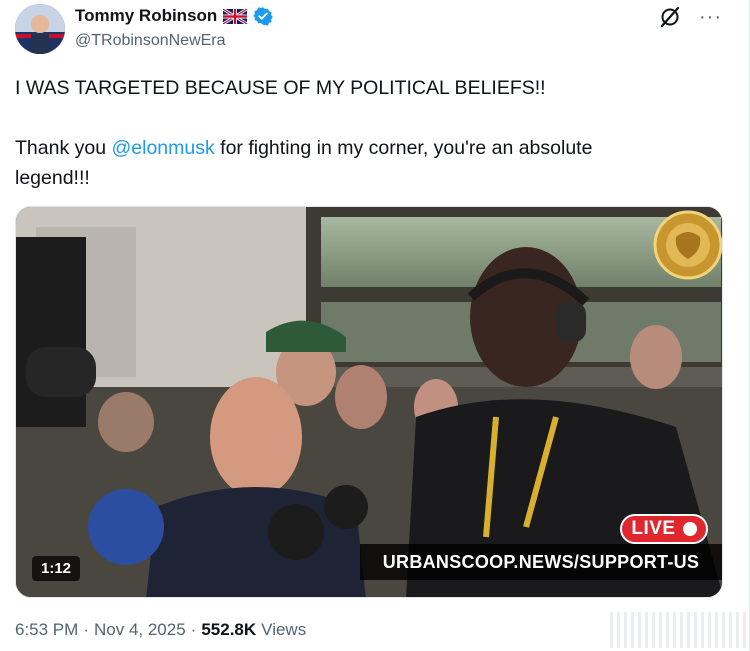 This screenshot has height=651, width=750. I want to click on verified-badge-icon, so click(263, 16).